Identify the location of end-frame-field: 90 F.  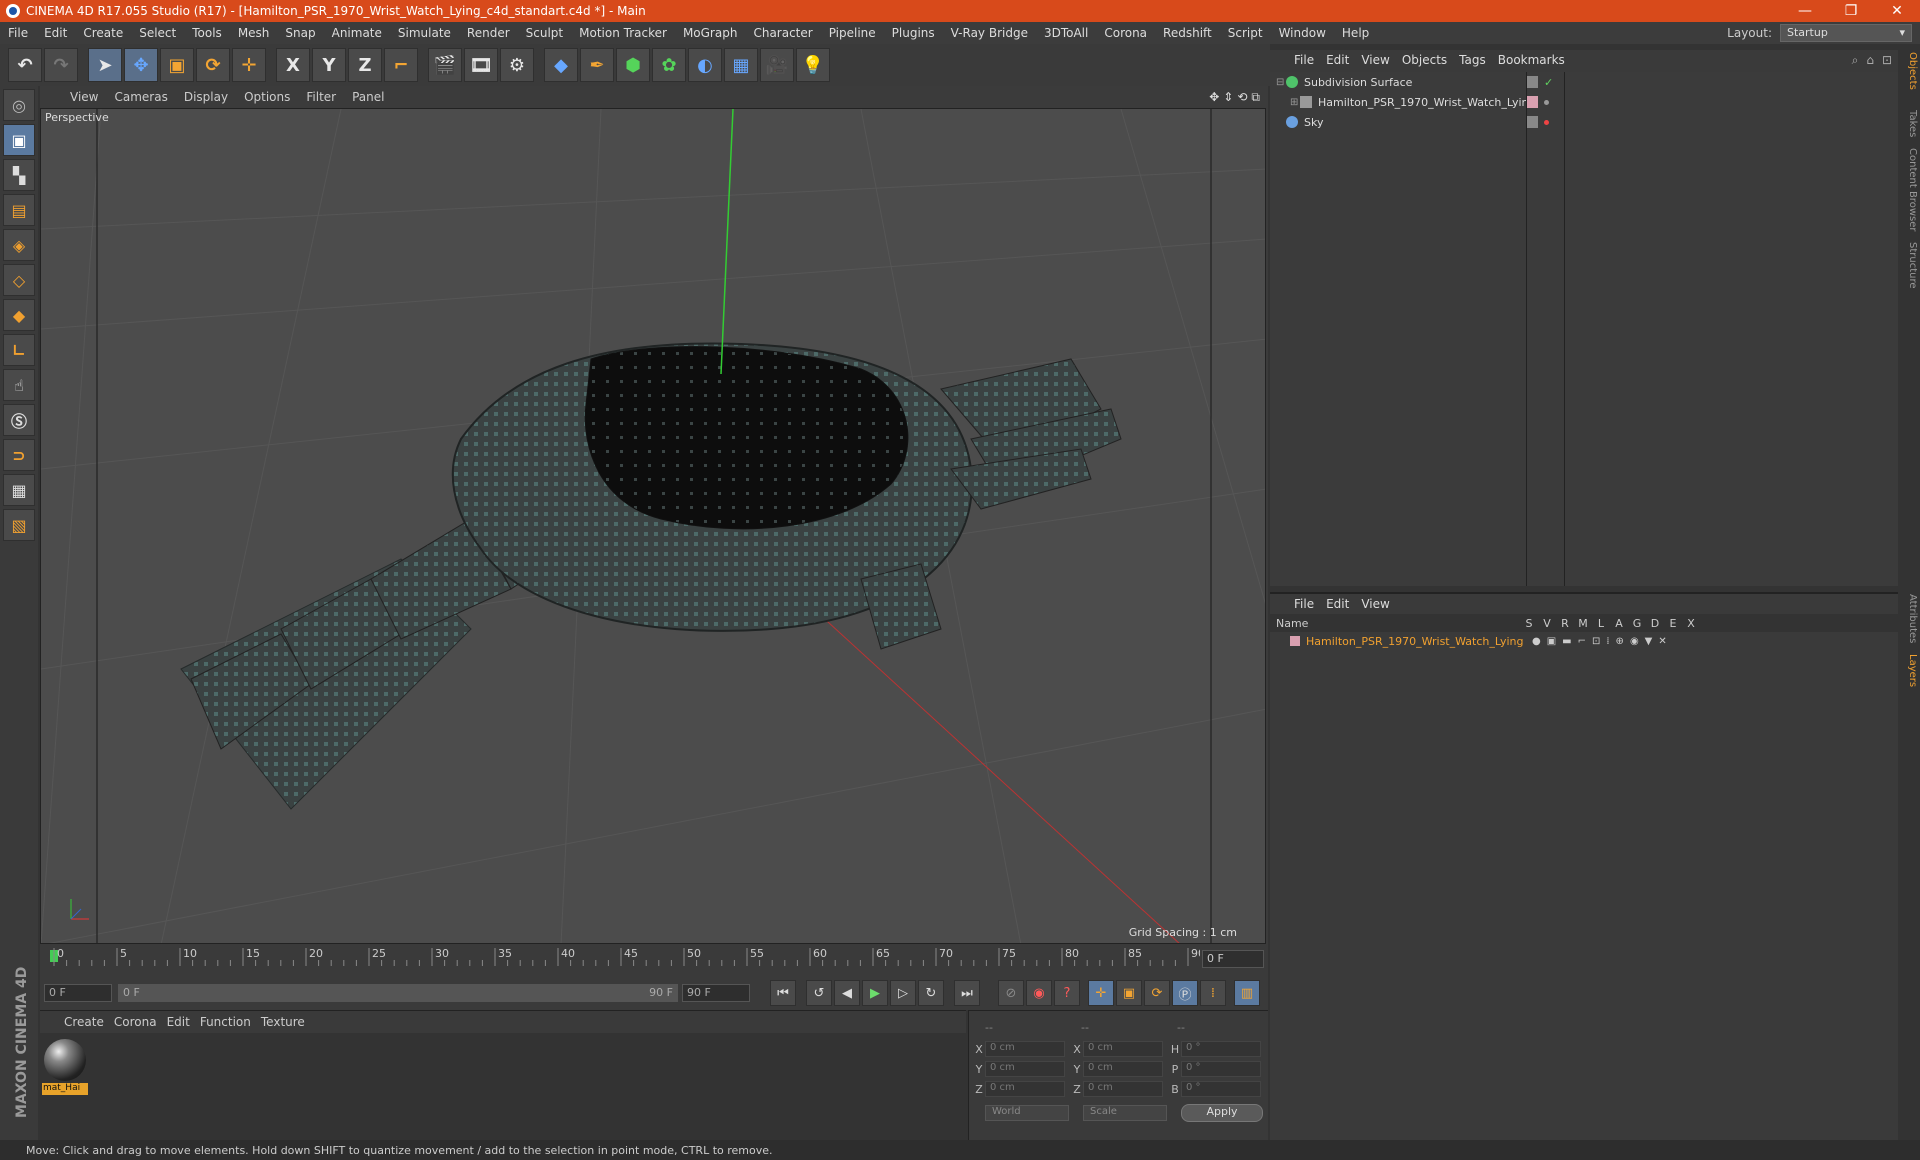
(716, 993).